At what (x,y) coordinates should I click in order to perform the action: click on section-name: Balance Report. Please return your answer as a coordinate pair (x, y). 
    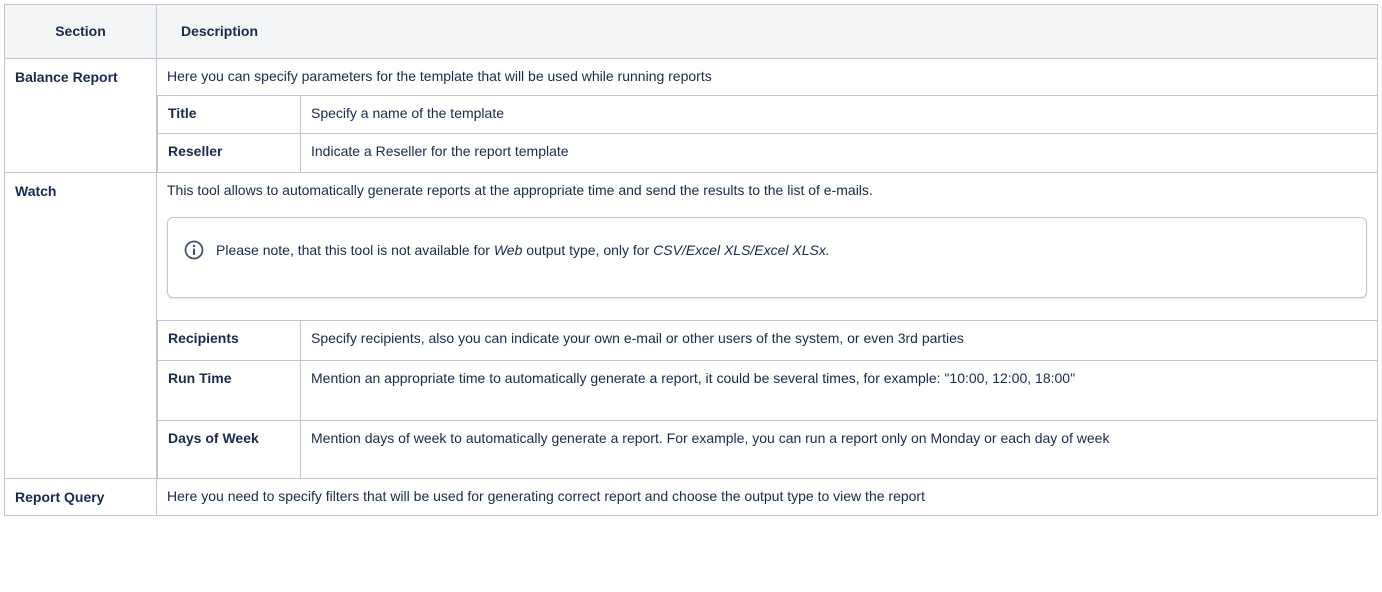
    Looking at the image, I should click on (80, 115).